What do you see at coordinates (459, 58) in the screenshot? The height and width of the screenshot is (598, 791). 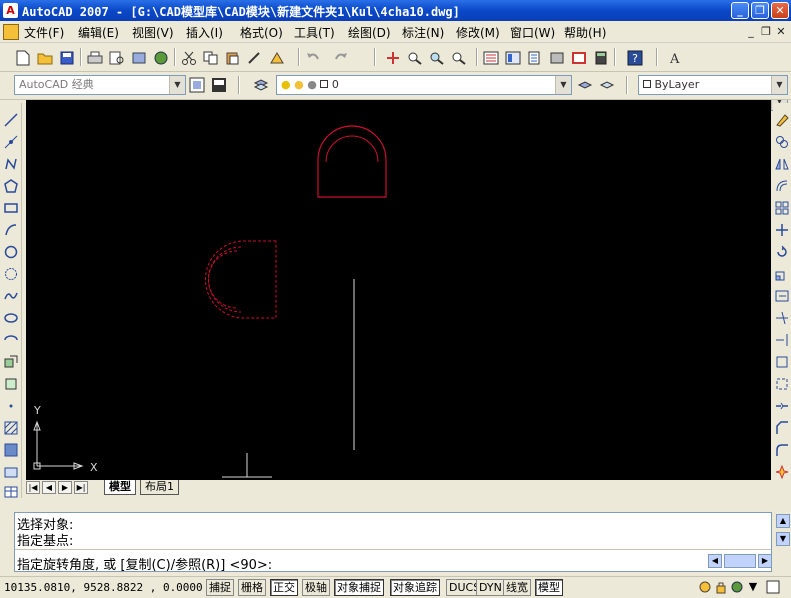 I see `zoom-previous-icon` at bounding box center [459, 58].